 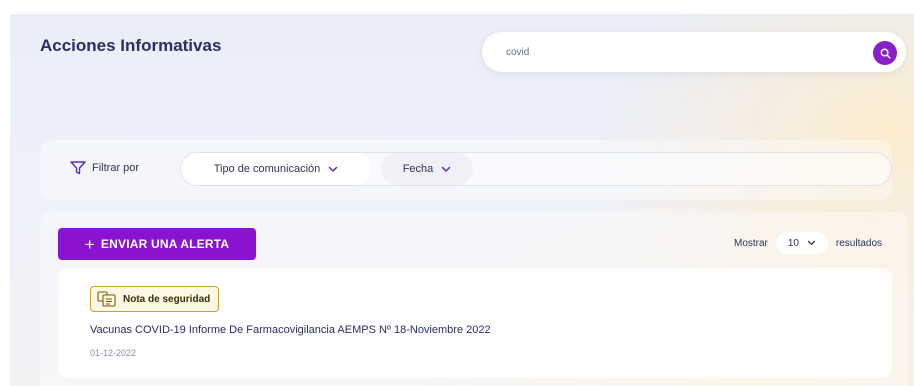 What do you see at coordinates (859, 243) in the screenshot?
I see `show-suffix: resultados` at bounding box center [859, 243].